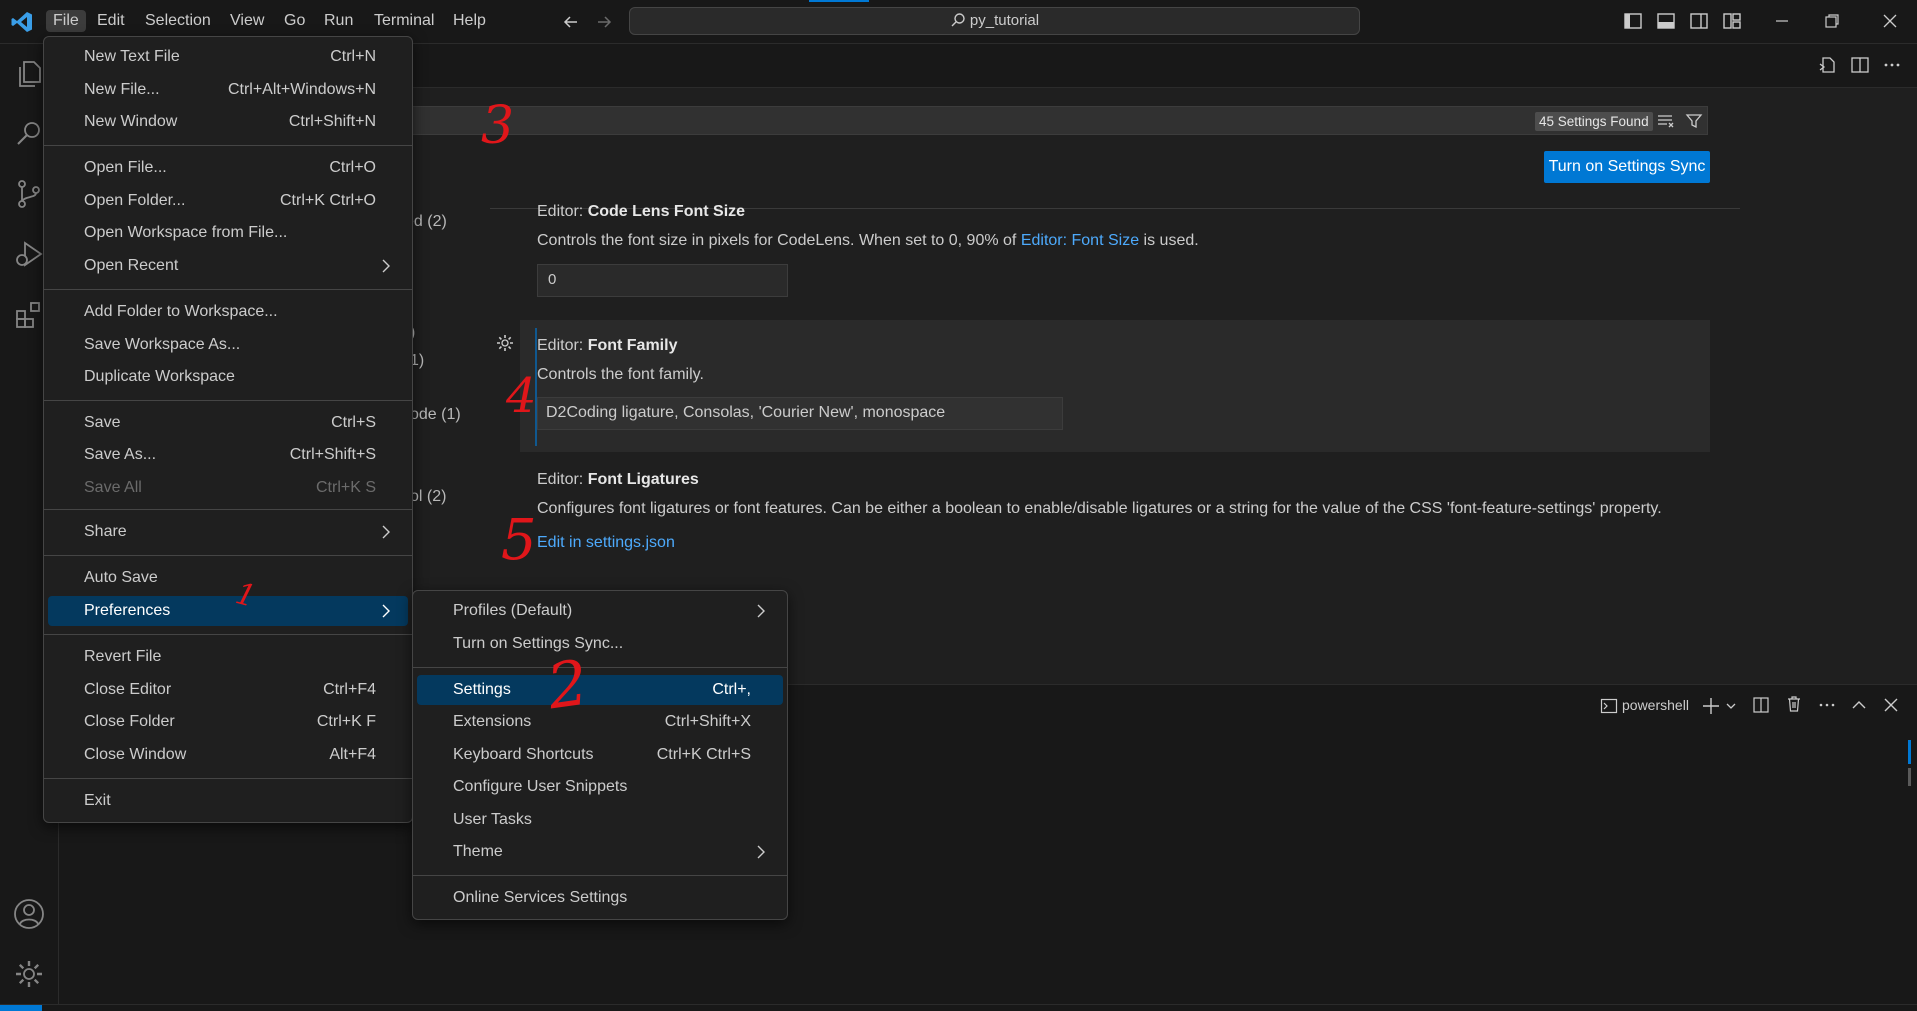  Describe the element at coordinates (1655, 705) in the screenshot. I see `terminal-name: powershell` at that location.